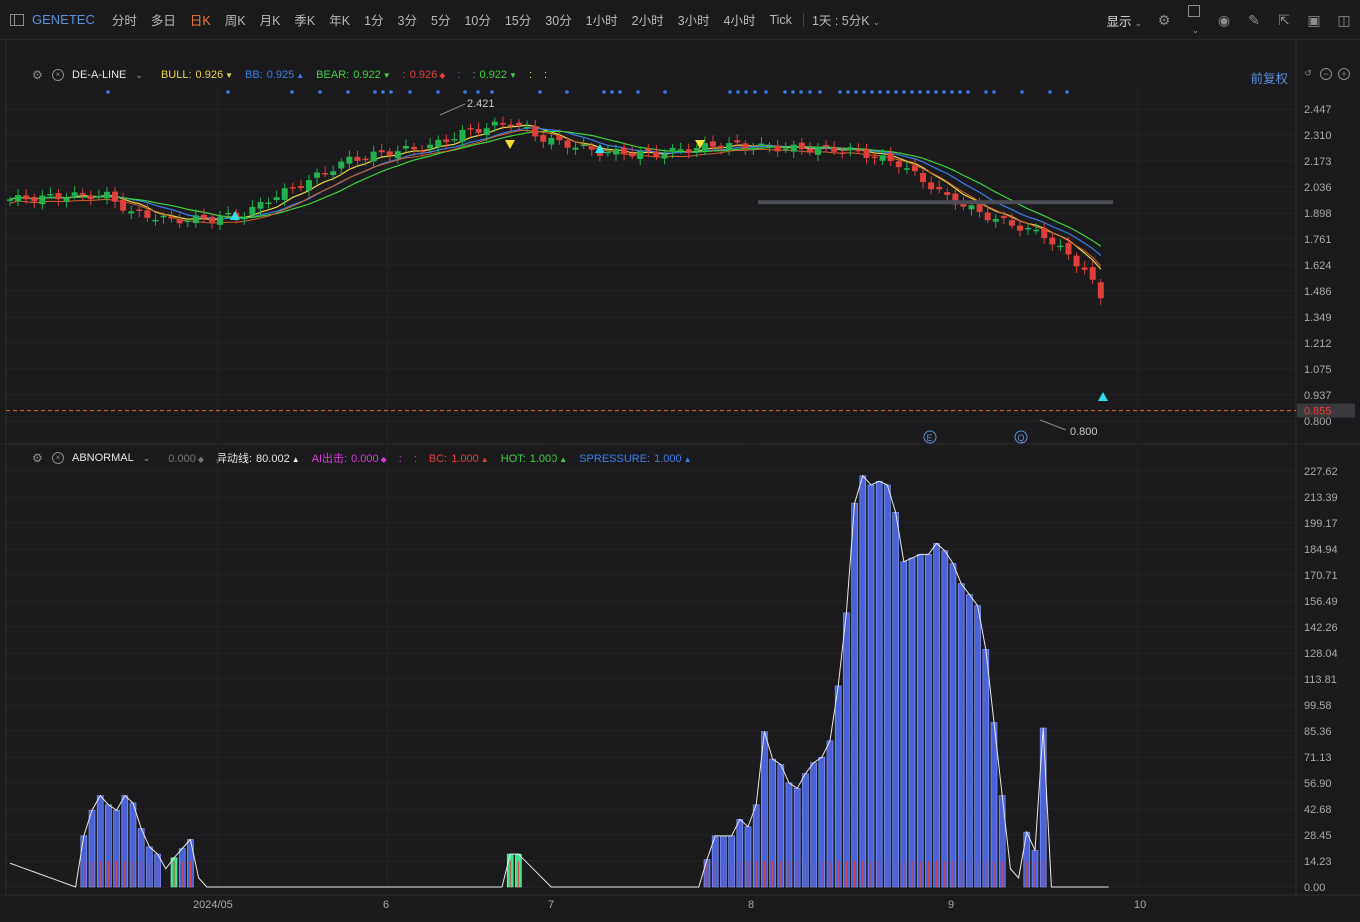 The image size is (1360, 922). I want to click on camera-icon: ◉, so click(1224, 20).